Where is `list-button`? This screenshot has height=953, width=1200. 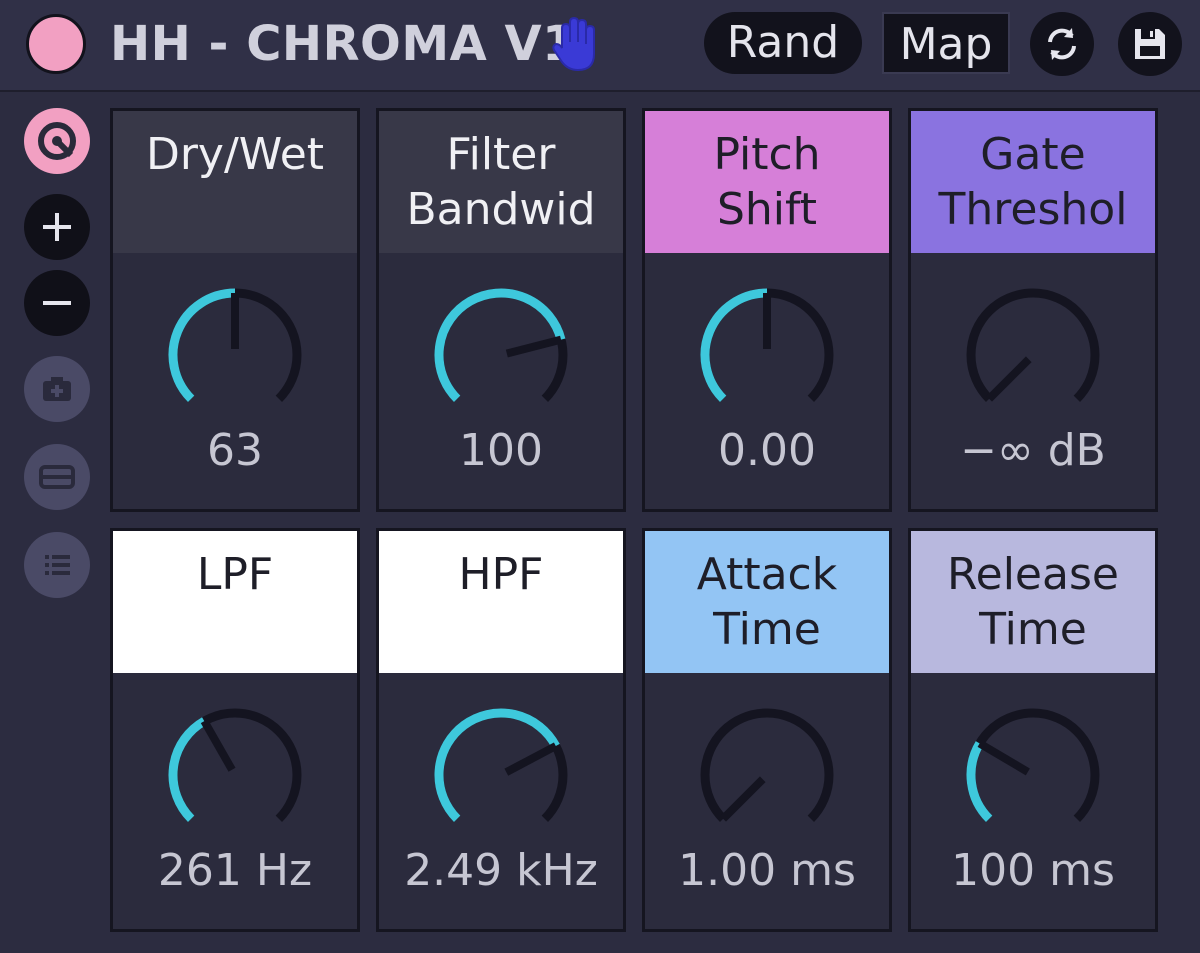
list-button is located at coordinates (57, 565).